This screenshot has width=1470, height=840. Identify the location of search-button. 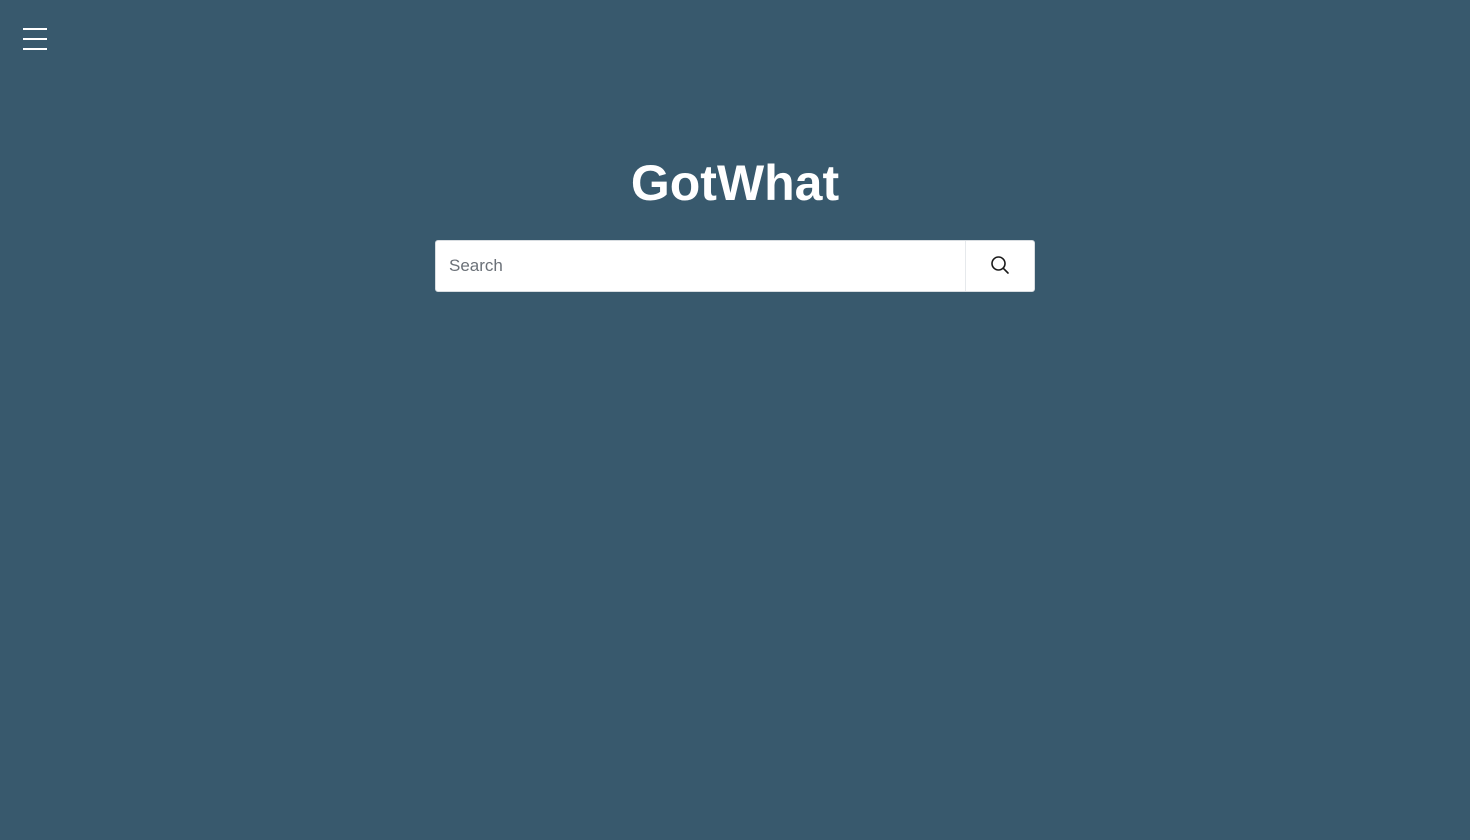
(999, 266).